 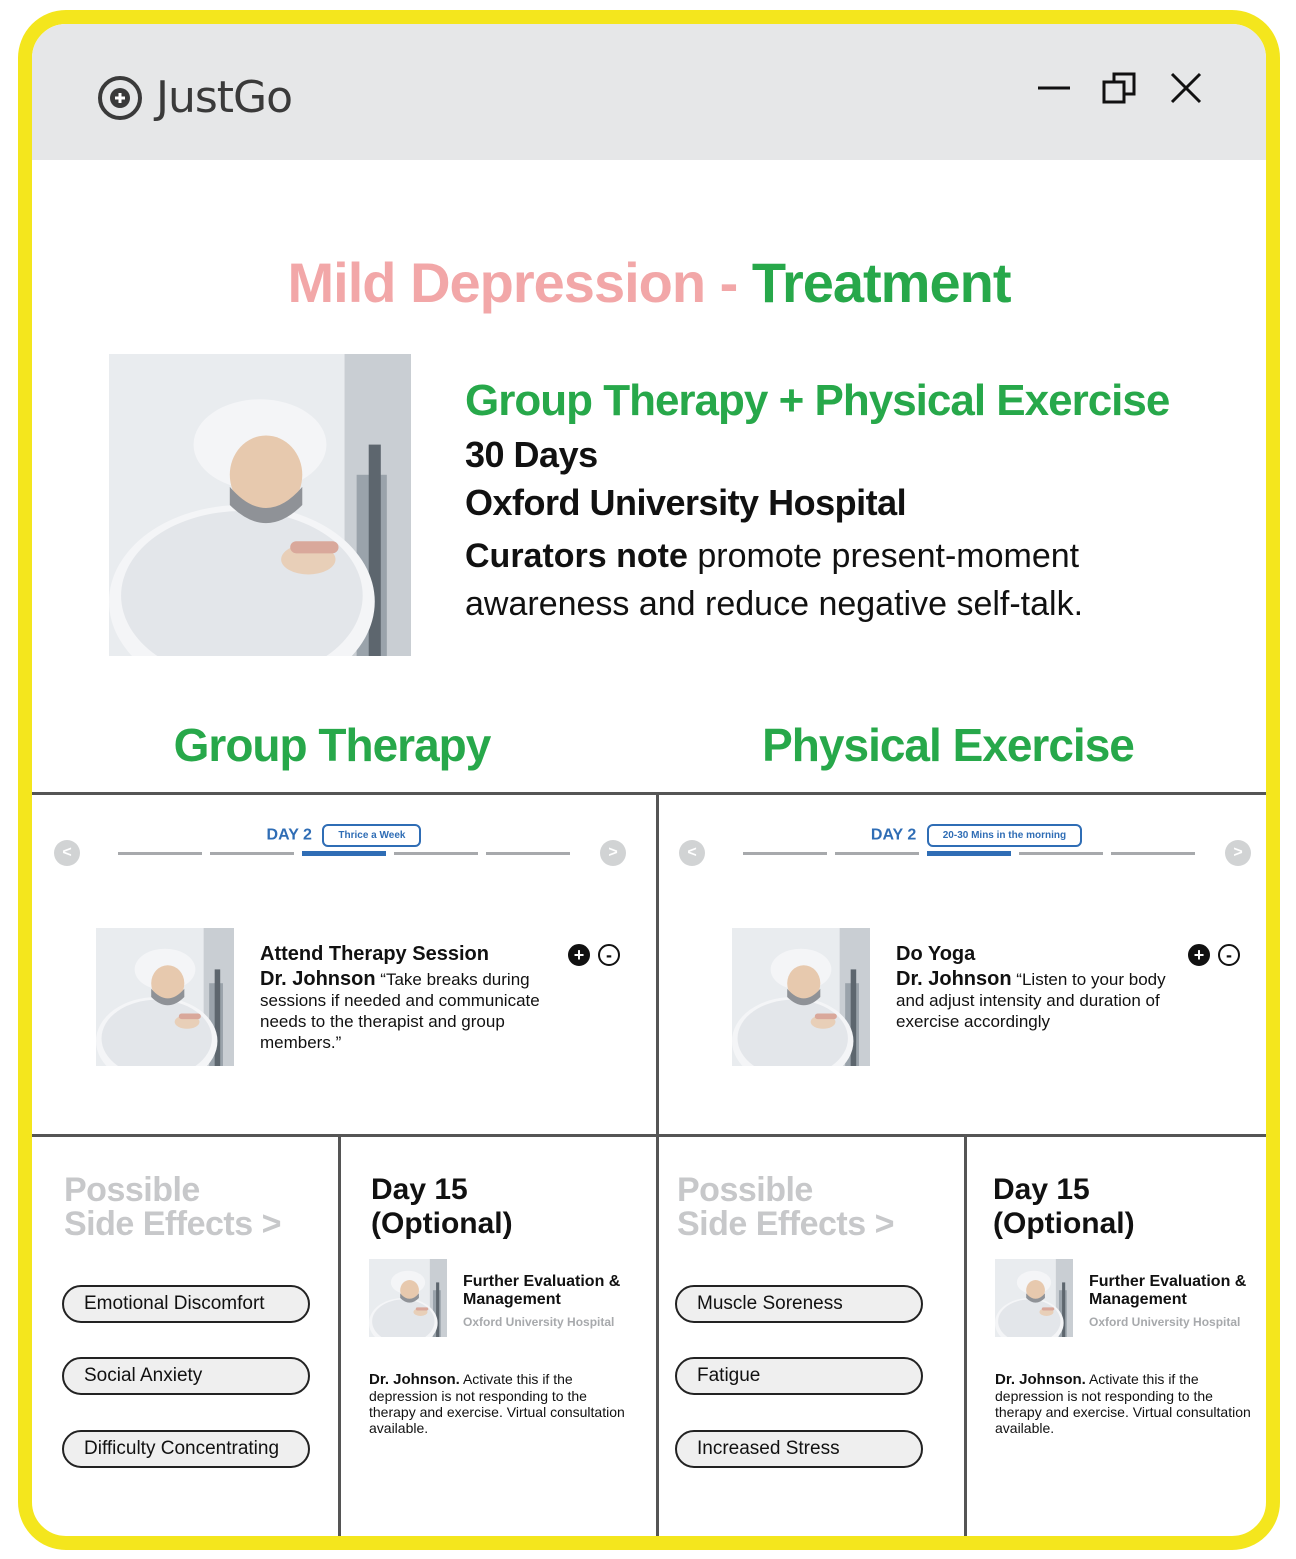 What do you see at coordinates (881, 282) in the screenshot?
I see `page-title-treatment: Treatment` at bounding box center [881, 282].